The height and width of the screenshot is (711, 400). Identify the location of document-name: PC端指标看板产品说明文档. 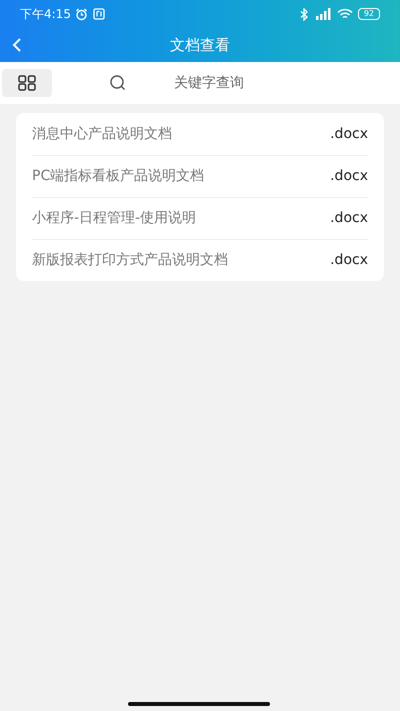
(118, 176).